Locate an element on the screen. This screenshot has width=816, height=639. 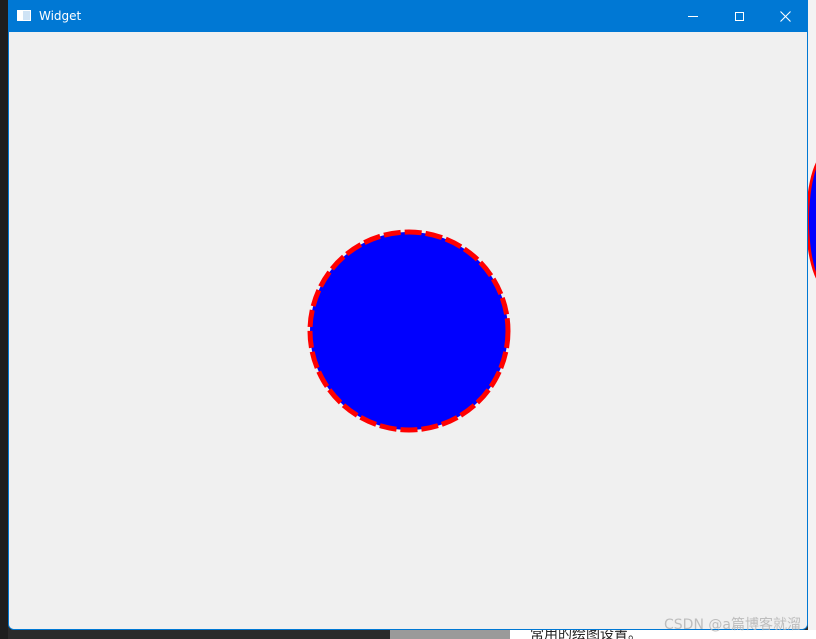
background-window is located at coordinates (812, 319).